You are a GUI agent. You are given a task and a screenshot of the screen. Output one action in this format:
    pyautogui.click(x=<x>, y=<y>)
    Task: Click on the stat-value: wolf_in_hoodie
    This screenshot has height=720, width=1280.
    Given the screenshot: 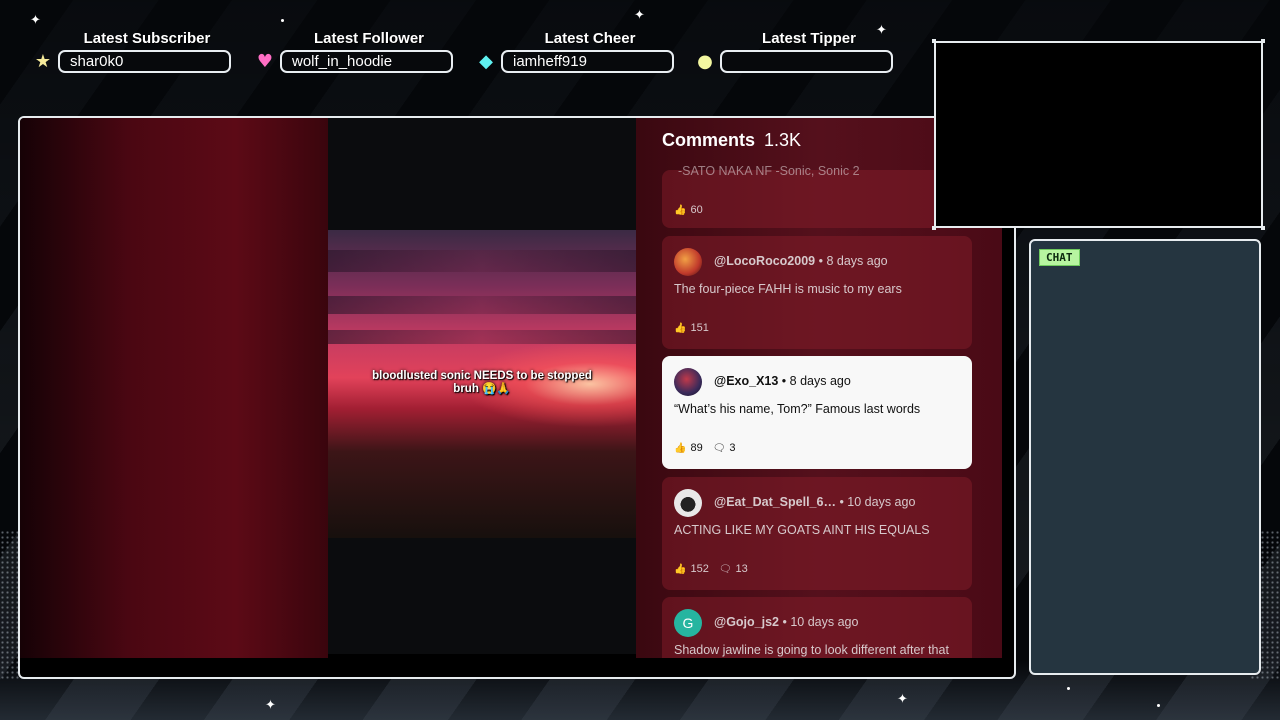 What is the action you would take?
    pyautogui.click(x=366, y=61)
    